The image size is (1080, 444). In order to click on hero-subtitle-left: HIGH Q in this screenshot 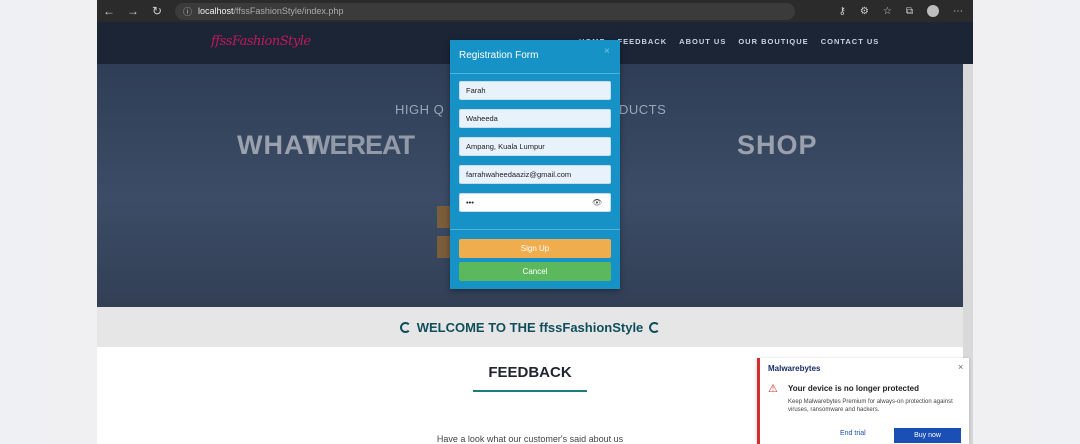, I will do `click(420, 109)`.